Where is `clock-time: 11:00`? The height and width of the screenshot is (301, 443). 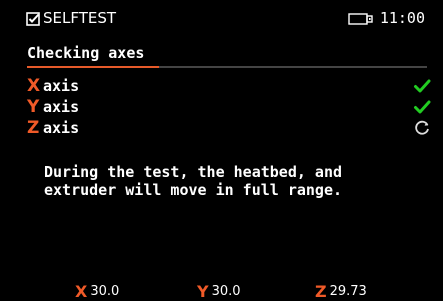
clock-time: 11:00 is located at coordinates (402, 18).